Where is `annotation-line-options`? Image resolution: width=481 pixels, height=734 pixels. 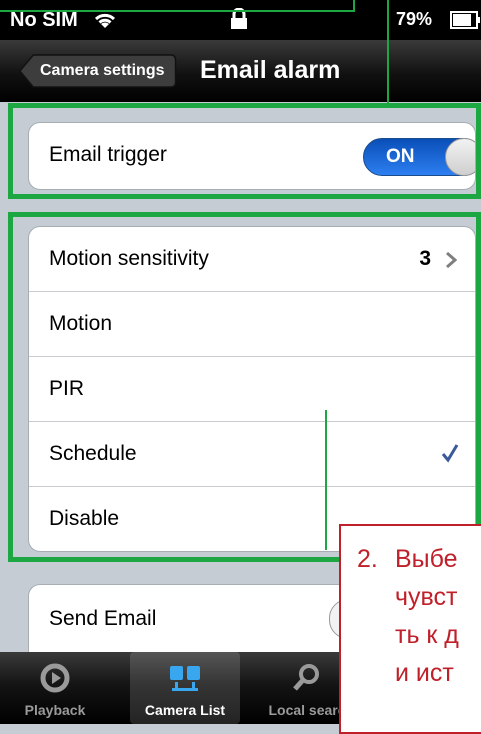
annotation-line-options is located at coordinates (326, 480).